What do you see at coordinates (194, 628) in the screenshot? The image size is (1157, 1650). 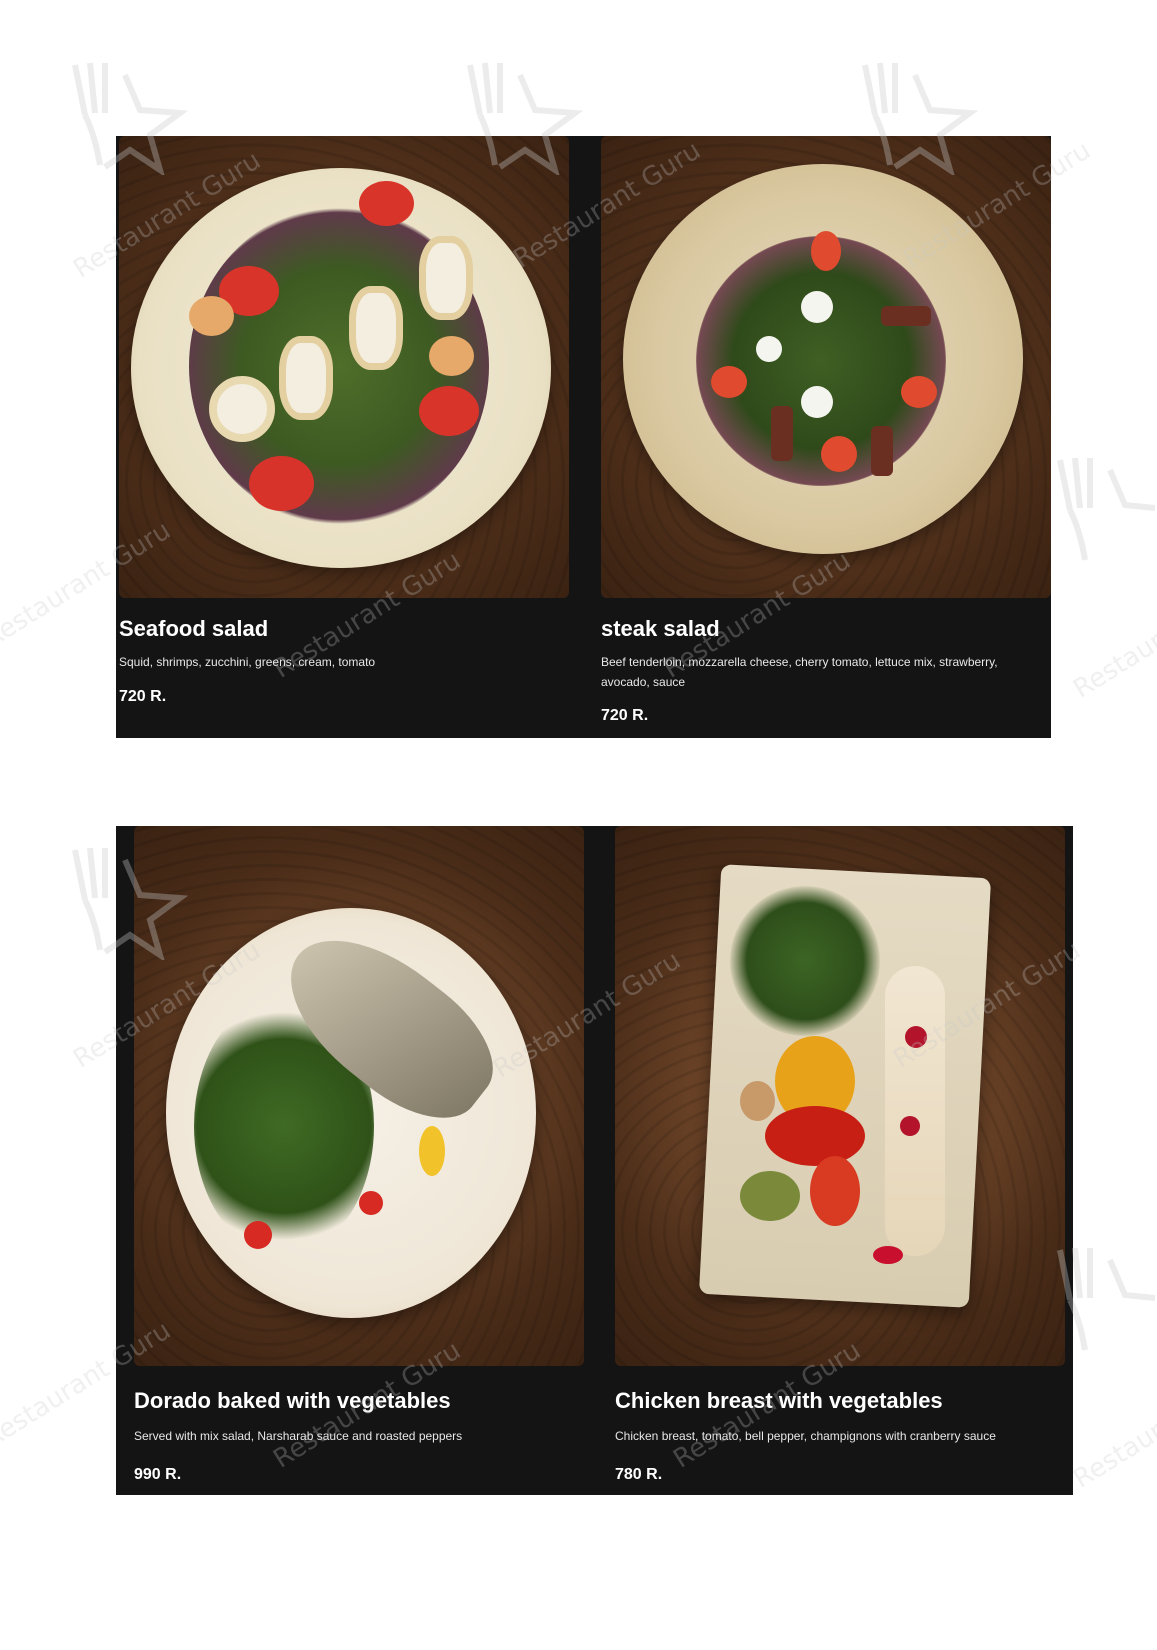 I see `dish-title: Seafood salad` at bounding box center [194, 628].